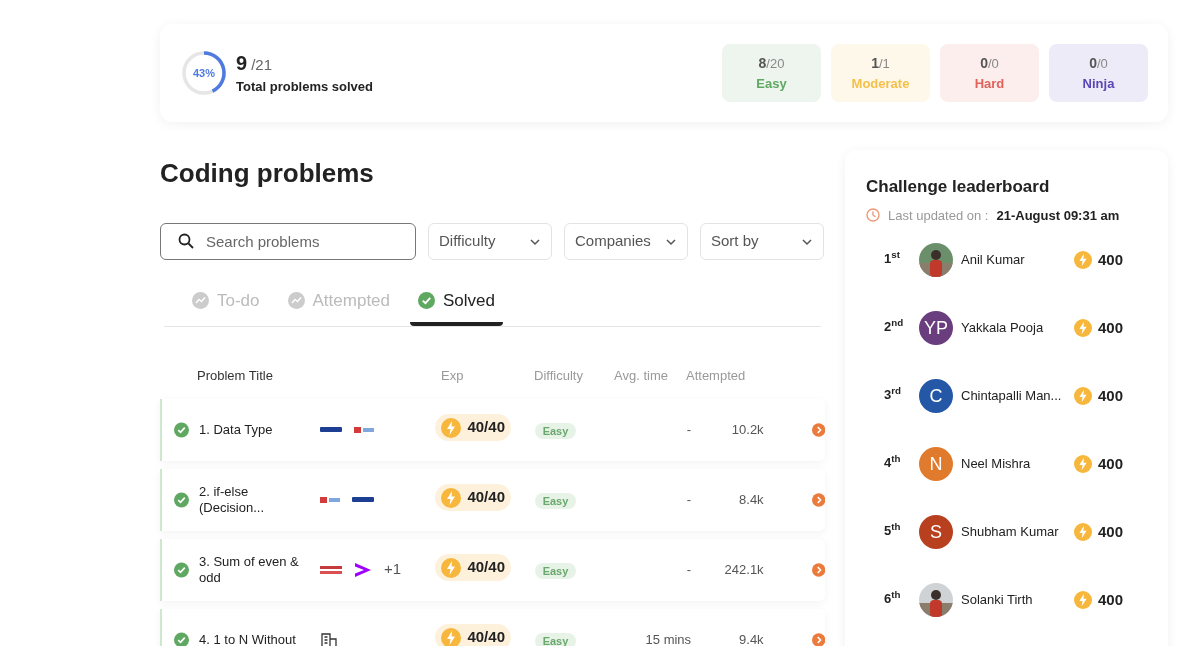  I want to click on rank: 4$^{th}$, so click(893, 462).